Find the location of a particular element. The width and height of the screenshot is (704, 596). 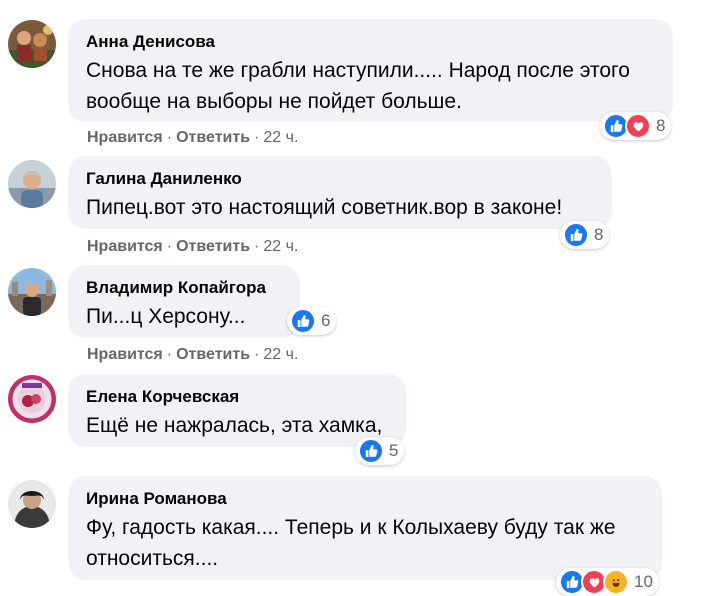

haha-icon is located at coordinates (616, 582).